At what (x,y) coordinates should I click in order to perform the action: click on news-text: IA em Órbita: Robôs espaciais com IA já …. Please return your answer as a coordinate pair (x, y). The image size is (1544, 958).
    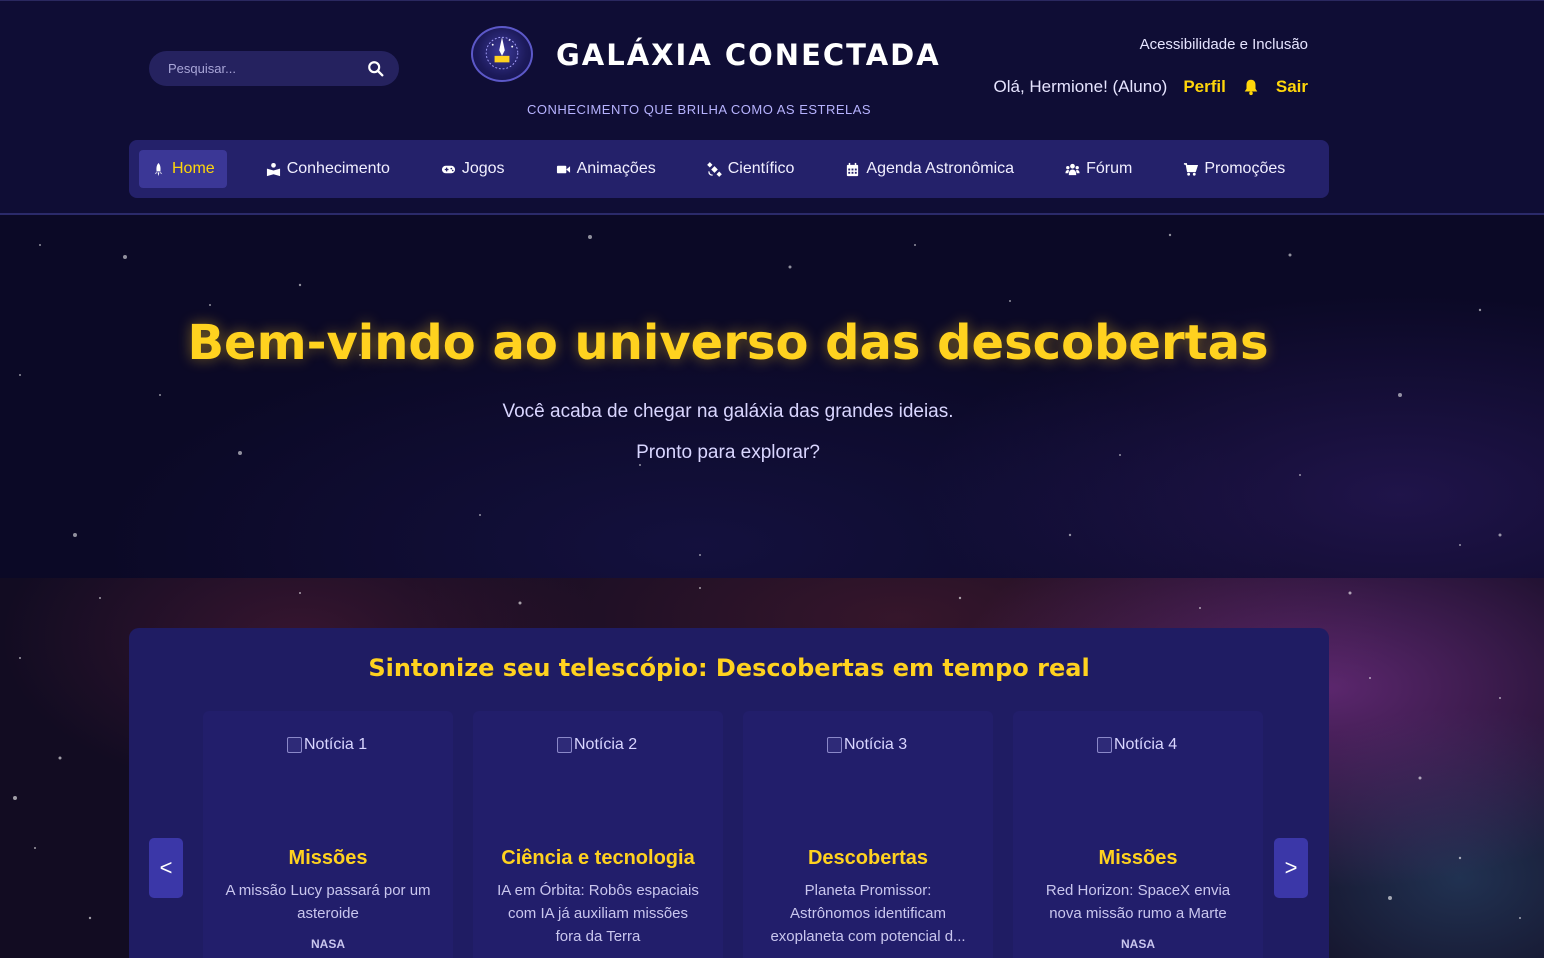
    Looking at the image, I should click on (598, 913).